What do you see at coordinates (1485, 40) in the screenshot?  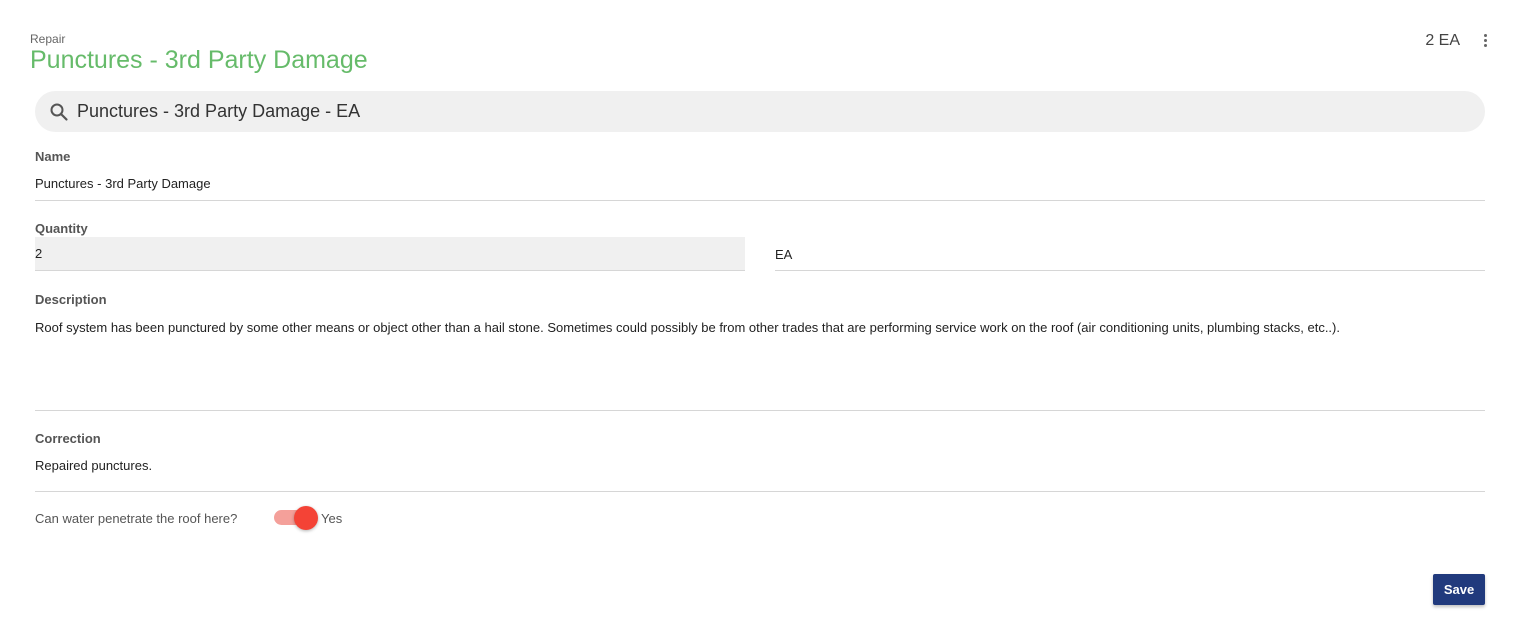 I see `more-options-icon` at bounding box center [1485, 40].